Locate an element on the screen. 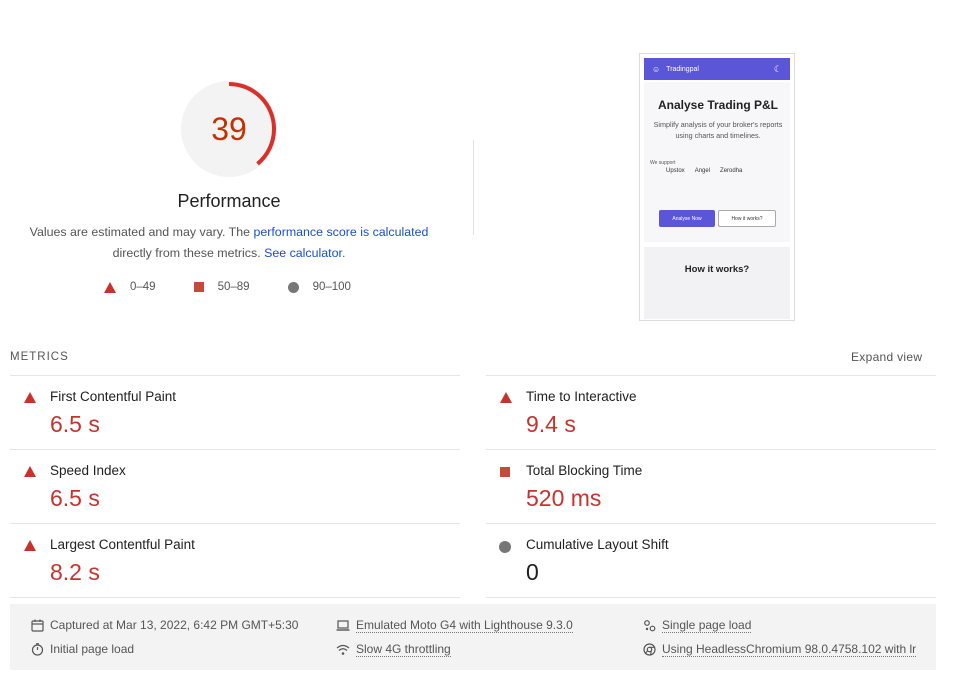 The height and width of the screenshot is (673, 953). metric-label: Total Blocking Time is located at coordinates (584, 470).